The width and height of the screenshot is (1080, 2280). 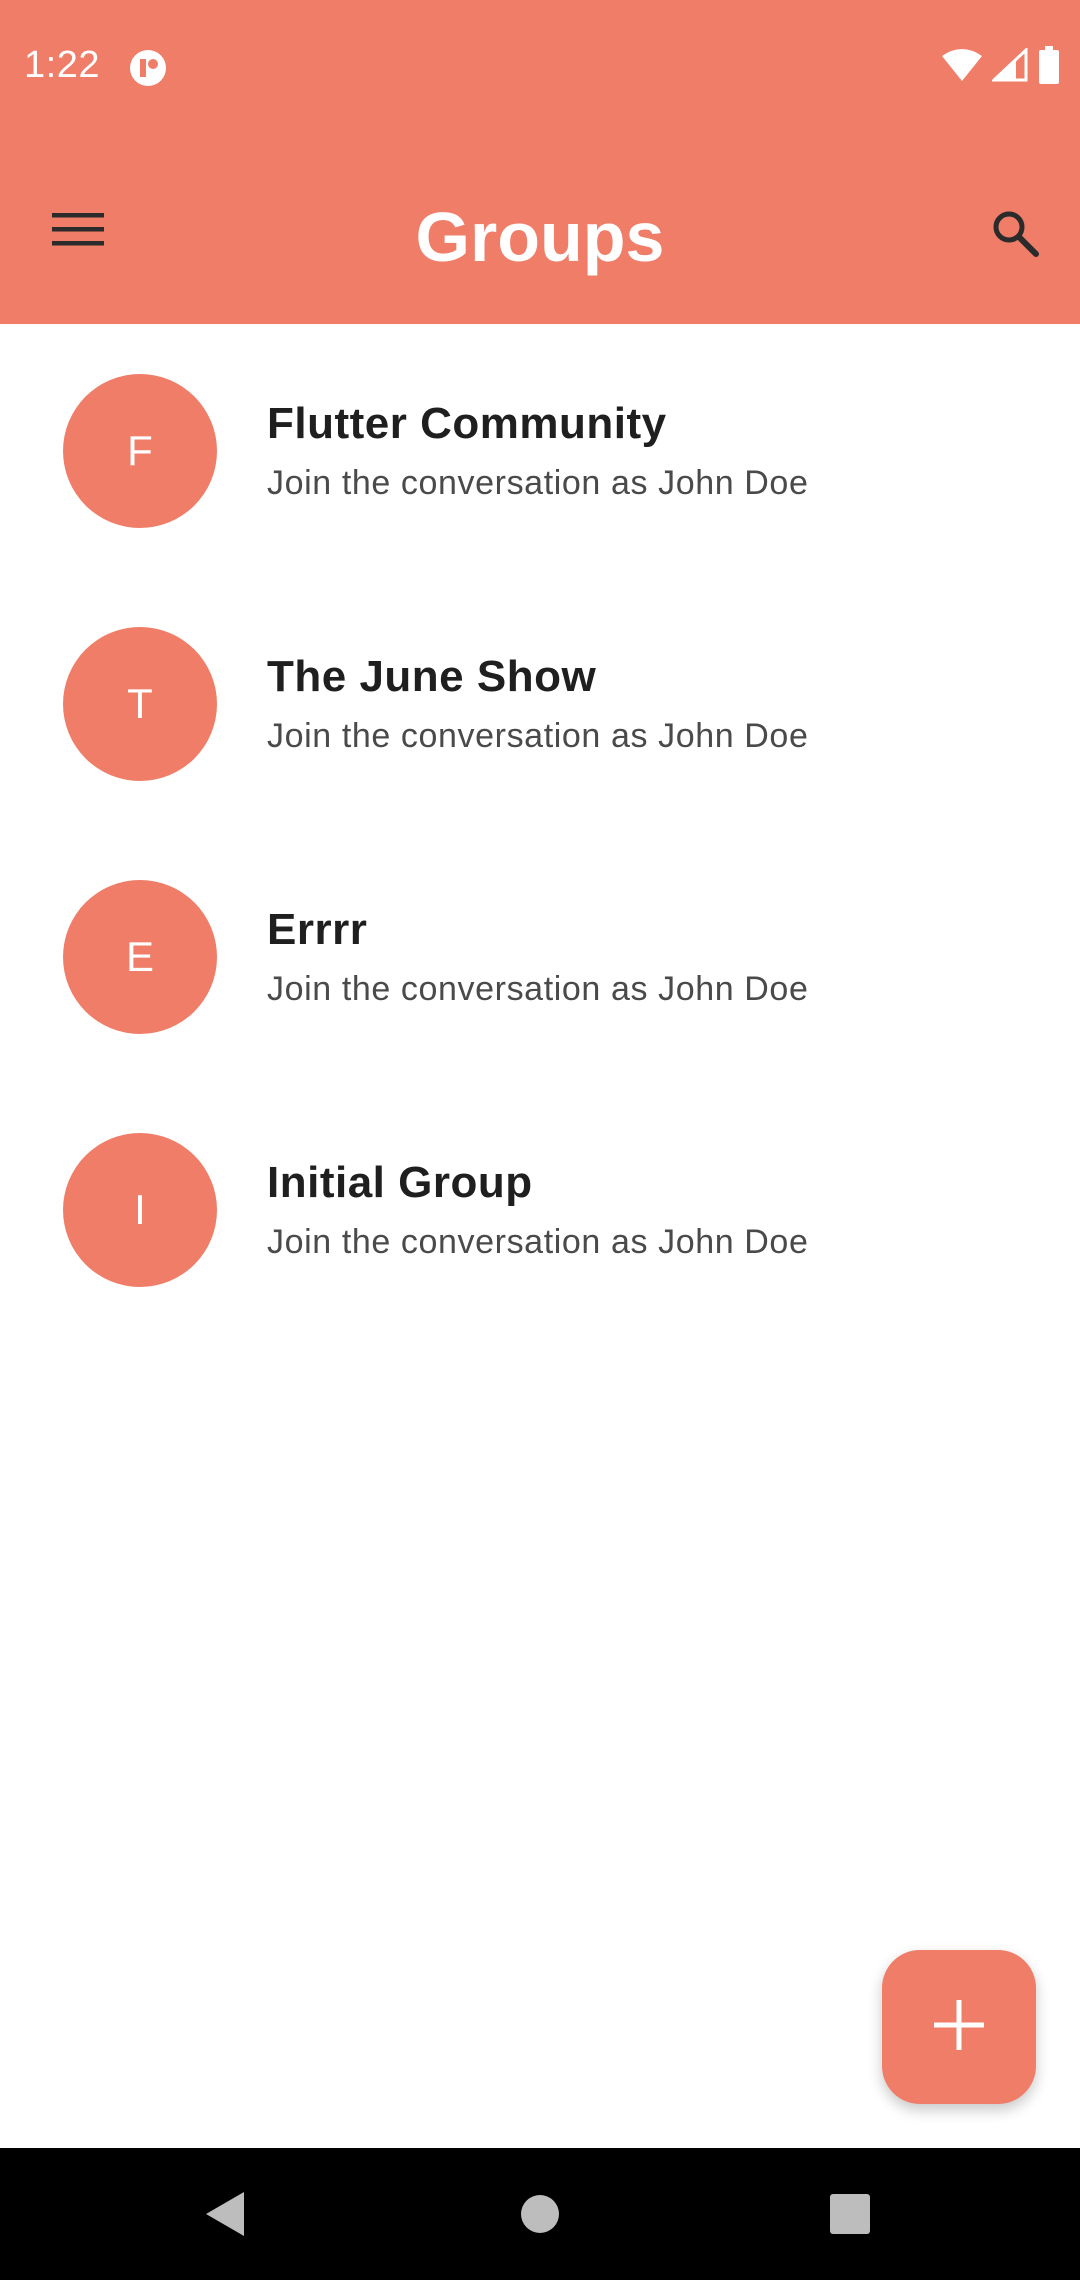 I want to click on group-title: The June Show, so click(x=432, y=676).